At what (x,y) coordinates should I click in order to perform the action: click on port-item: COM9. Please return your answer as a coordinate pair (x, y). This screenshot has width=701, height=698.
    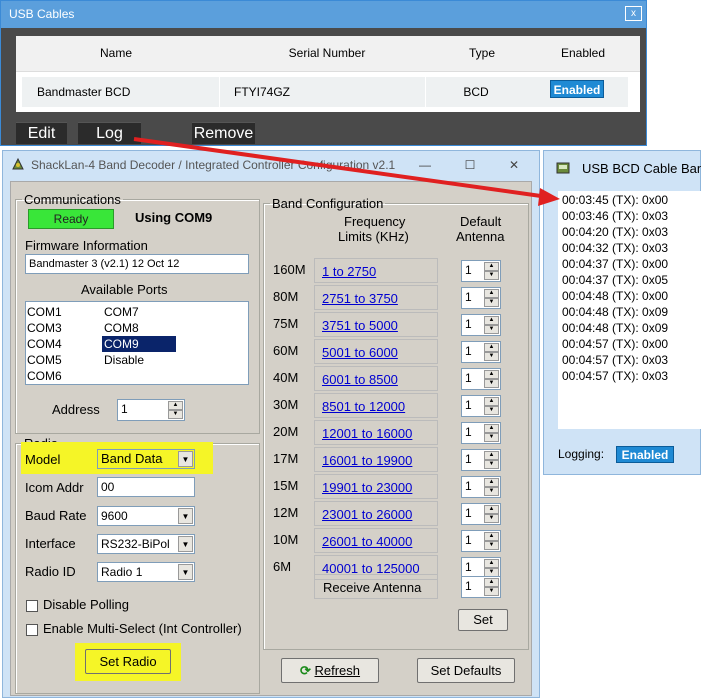
    Looking at the image, I should click on (139, 344).